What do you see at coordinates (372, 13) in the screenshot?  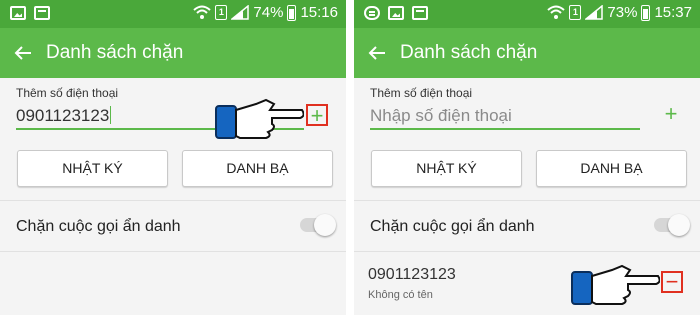 I see `message-notification-icon` at bounding box center [372, 13].